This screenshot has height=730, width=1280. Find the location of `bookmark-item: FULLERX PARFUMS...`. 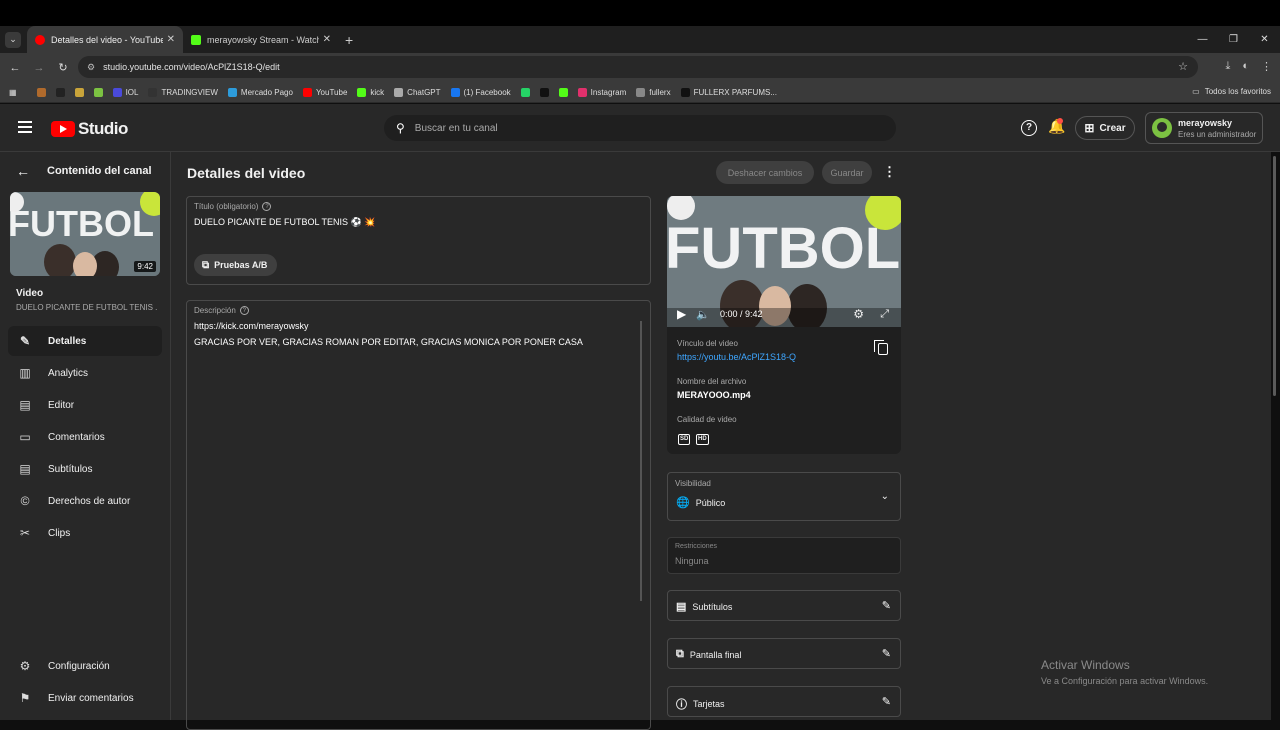

bookmark-item: FULLERX PARFUMS... is located at coordinates (728, 92).